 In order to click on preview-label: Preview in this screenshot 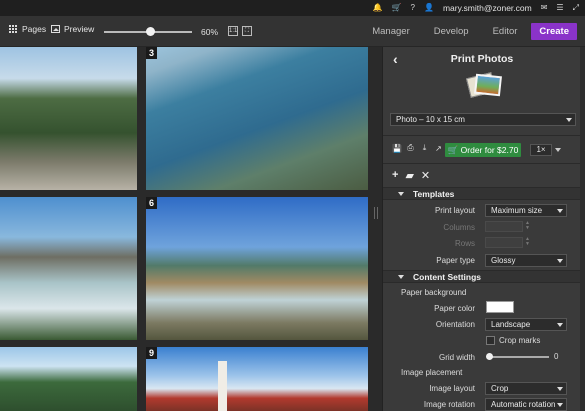, I will do `click(79, 29)`.